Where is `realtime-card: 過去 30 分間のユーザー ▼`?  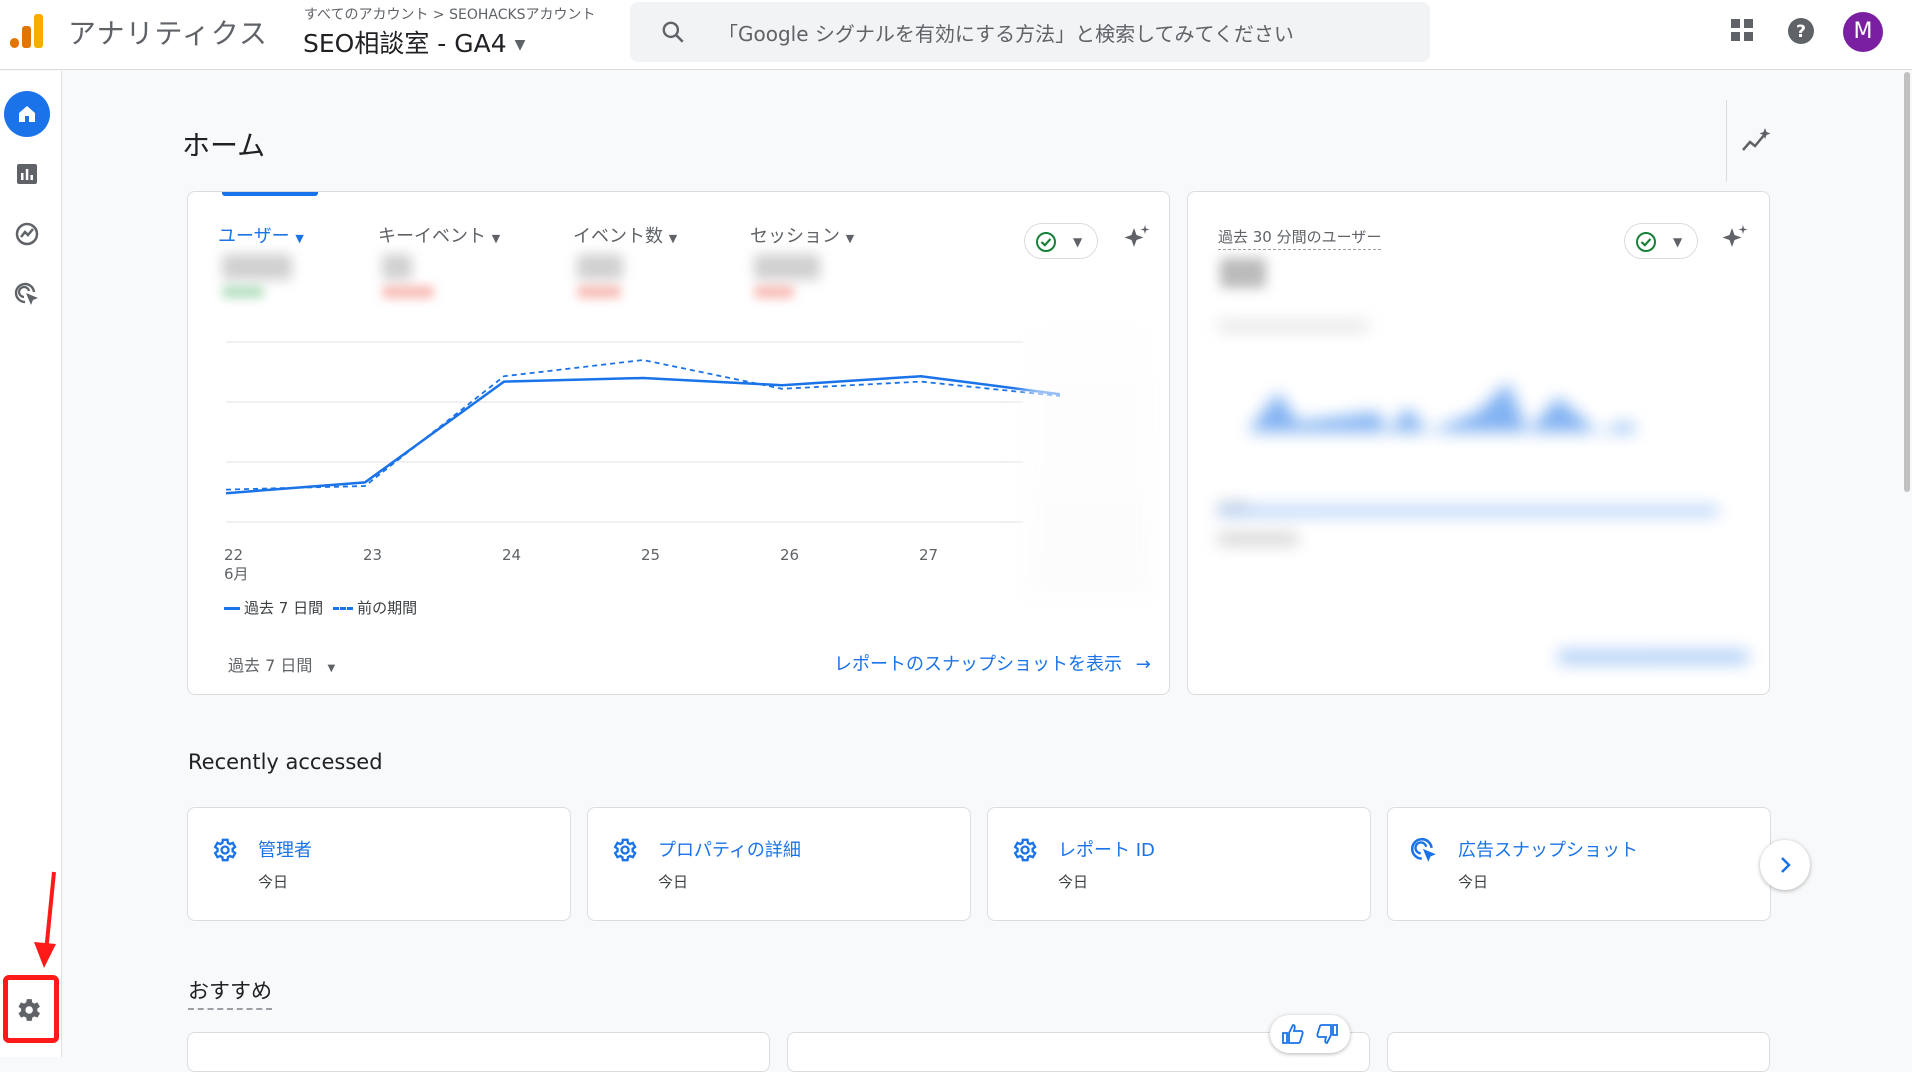 realtime-card: 過去 30 分間のユーザー ▼ is located at coordinates (1478, 443).